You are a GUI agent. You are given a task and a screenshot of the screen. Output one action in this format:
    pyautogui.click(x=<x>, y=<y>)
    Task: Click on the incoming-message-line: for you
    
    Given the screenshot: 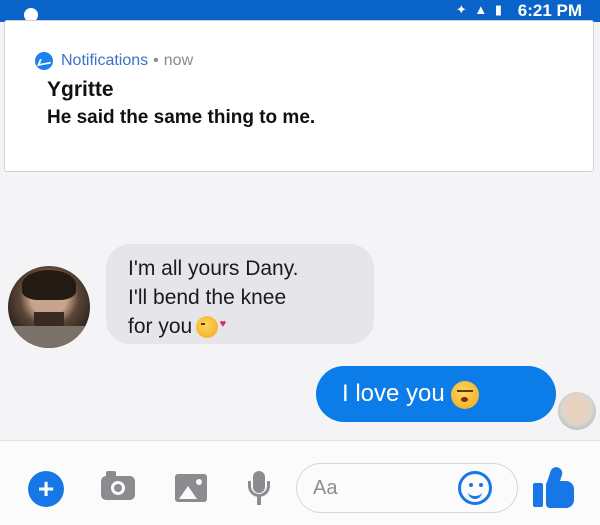 What is the action you would take?
    pyautogui.click(x=251, y=325)
    